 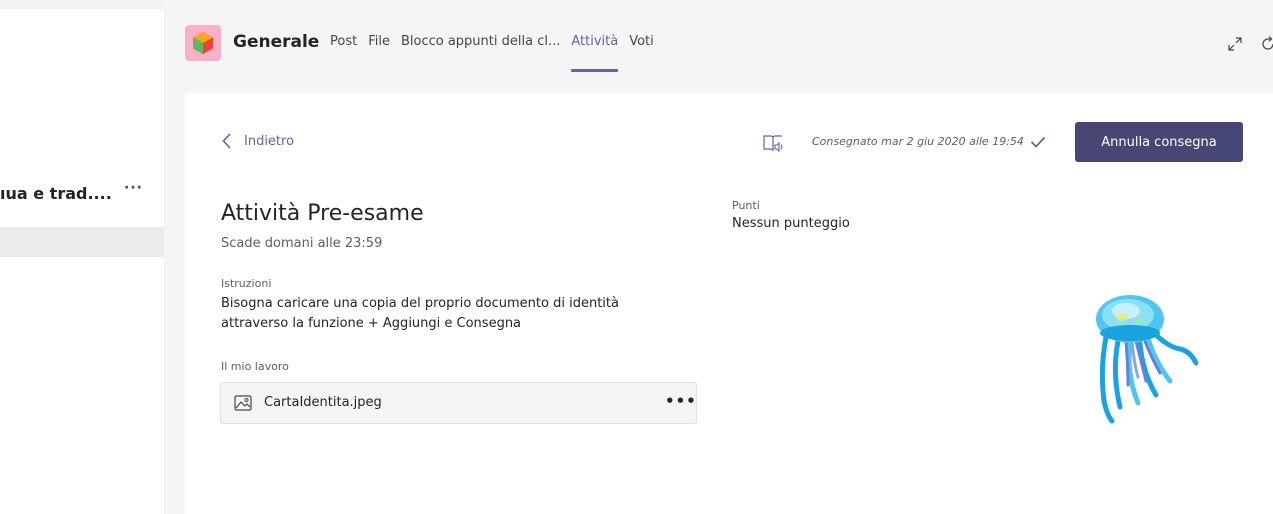 What do you see at coordinates (133, 188) in the screenshot?
I see `team-more-button: ···` at bounding box center [133, 188].